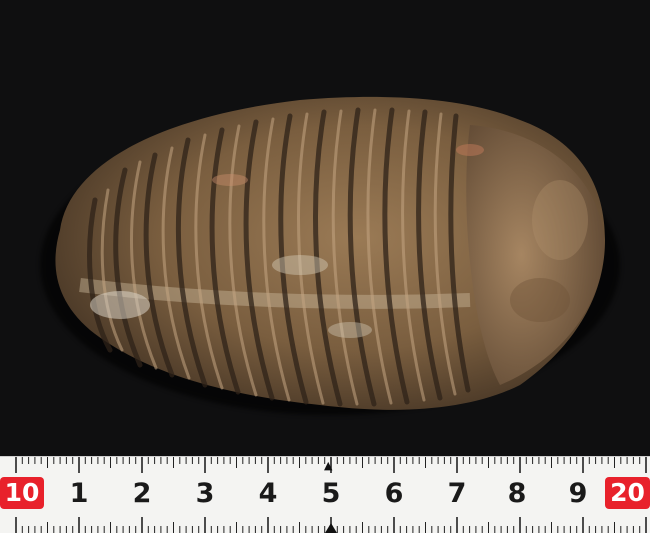 This screenshot has width=650, height=533. Describe the element at coordinates (205, 493) in the screenshot. I see `ruler-number-3: 3` at that location.